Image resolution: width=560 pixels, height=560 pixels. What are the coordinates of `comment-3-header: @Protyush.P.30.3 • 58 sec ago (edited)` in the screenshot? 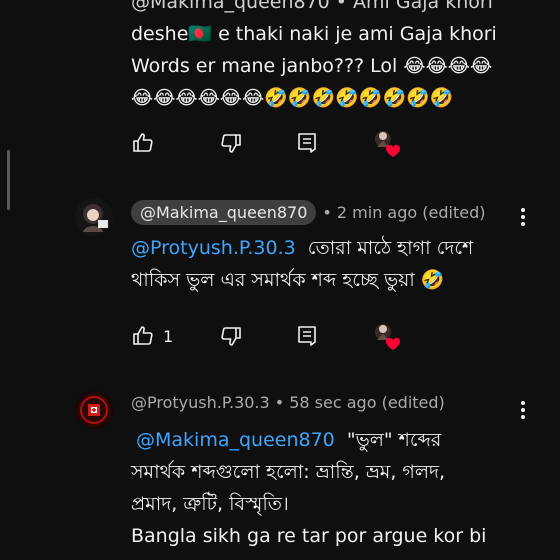 It's located at (288, 402).